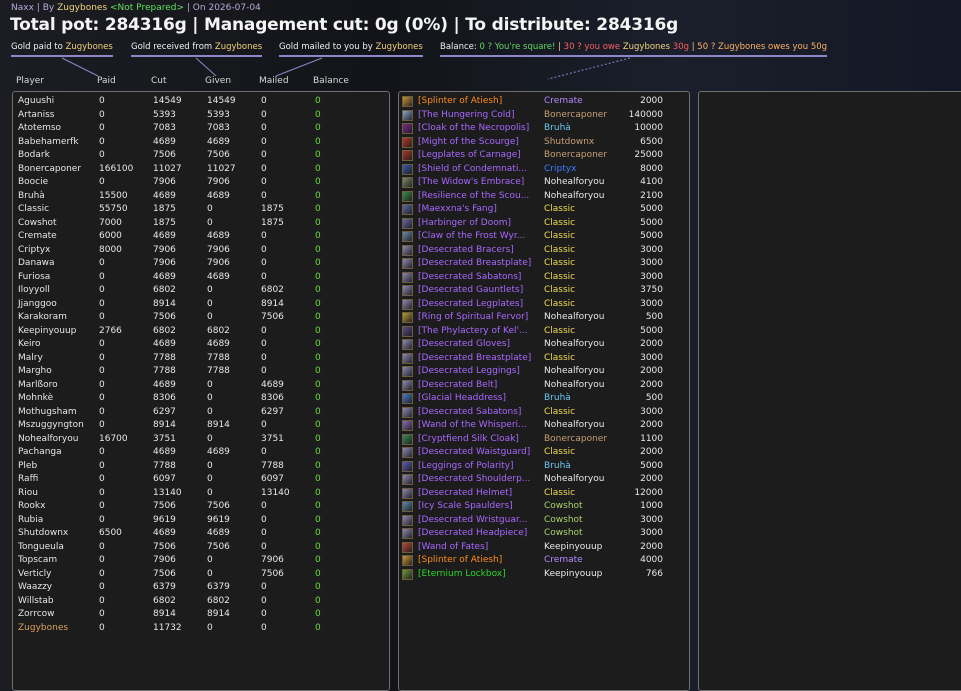  What do you see at coordinates (201, 521) in the screenshot?
I see `player-row: Rubia 0 9619 9619 0 0` at bounding box center [201, 521].